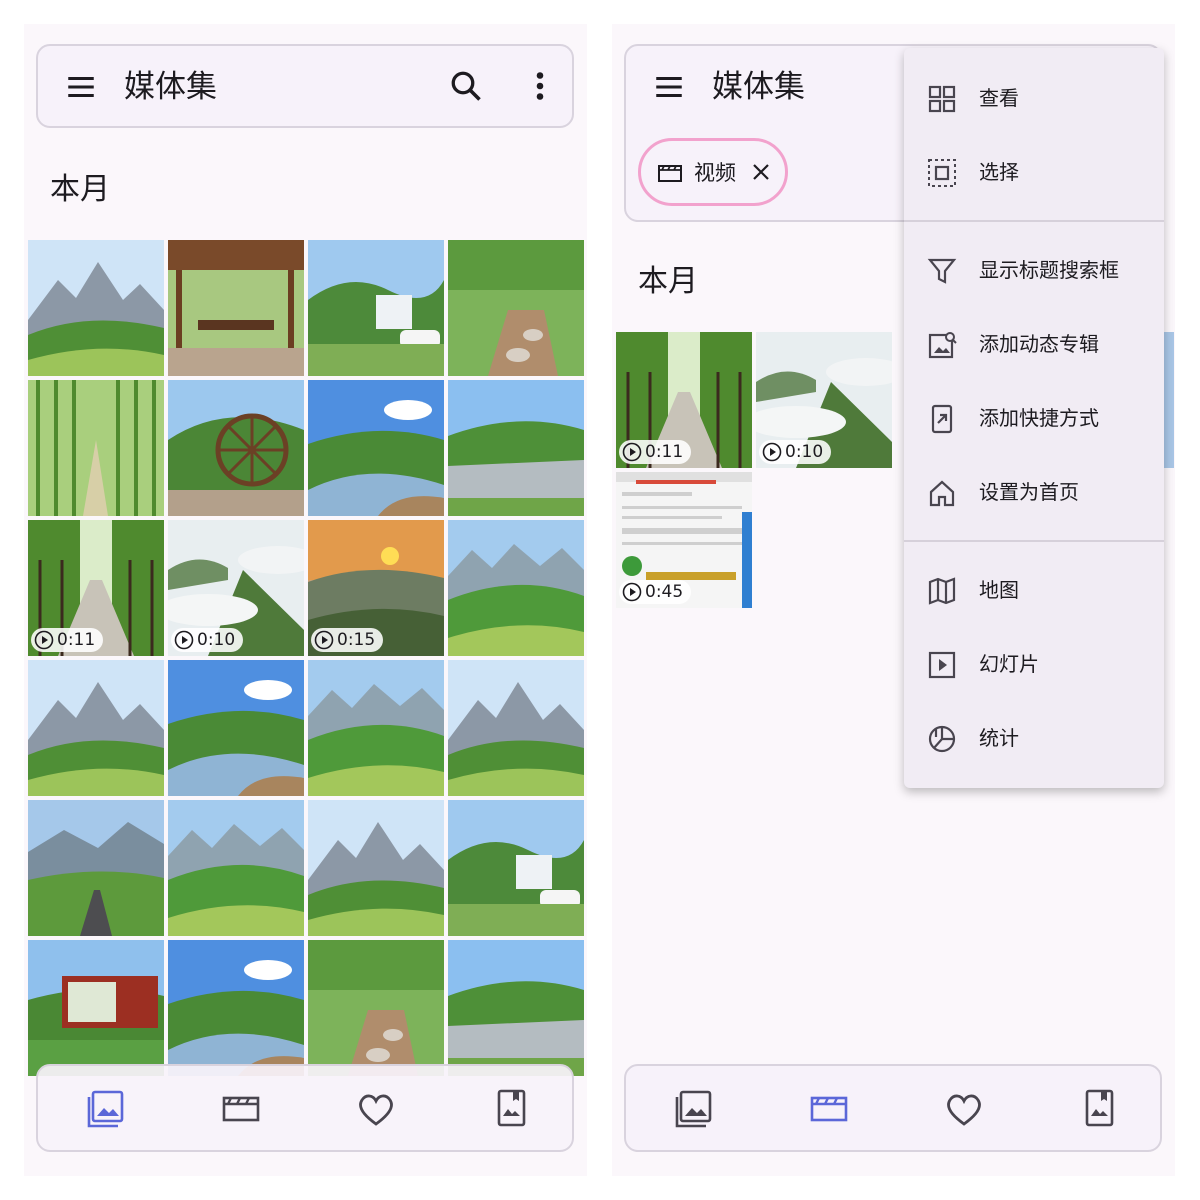 The width and height of the screenshot is (1200, 1200). Describe the element at coordinates (1034, 172) in the screenshot. I see `menu-item-select: 选择` at that location.